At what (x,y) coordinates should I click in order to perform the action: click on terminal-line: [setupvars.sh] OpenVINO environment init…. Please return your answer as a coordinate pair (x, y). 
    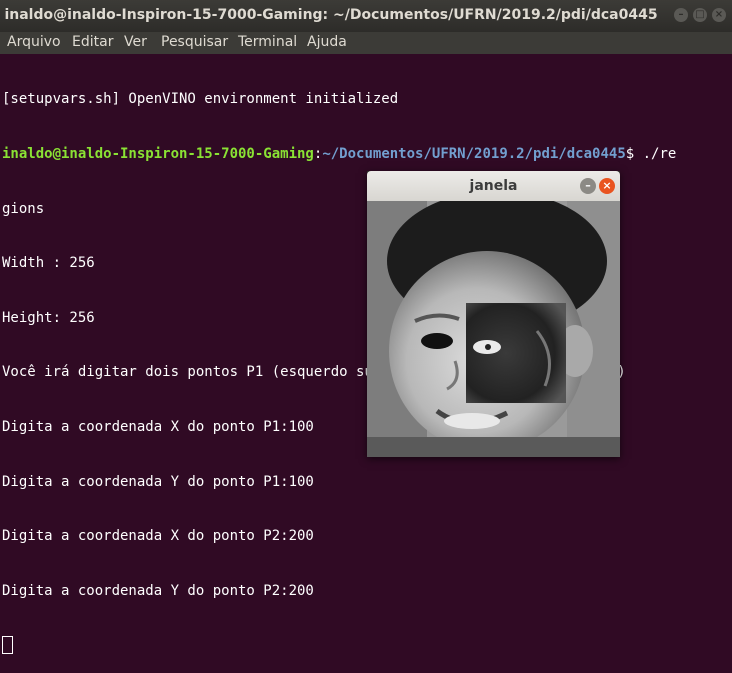
    Looking at the image, I should click on (200, 99).